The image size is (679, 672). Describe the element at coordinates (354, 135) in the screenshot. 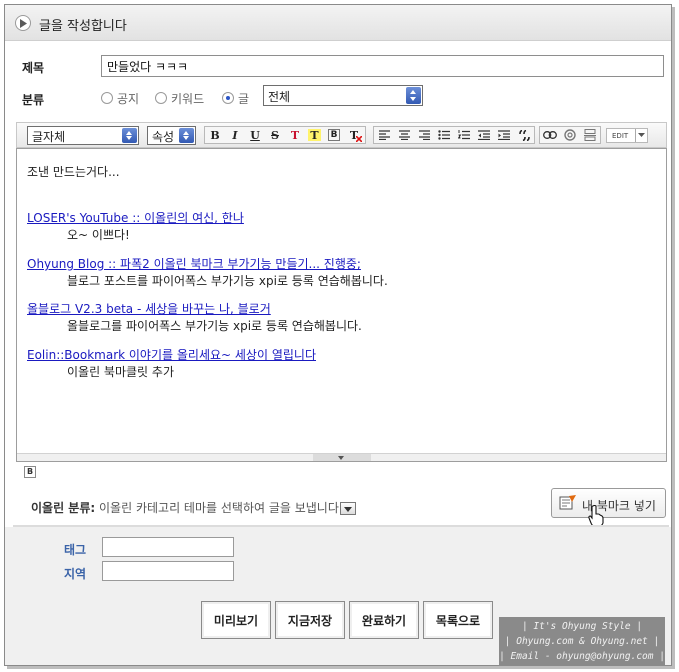

I see `clear-format-button: T` at that location.